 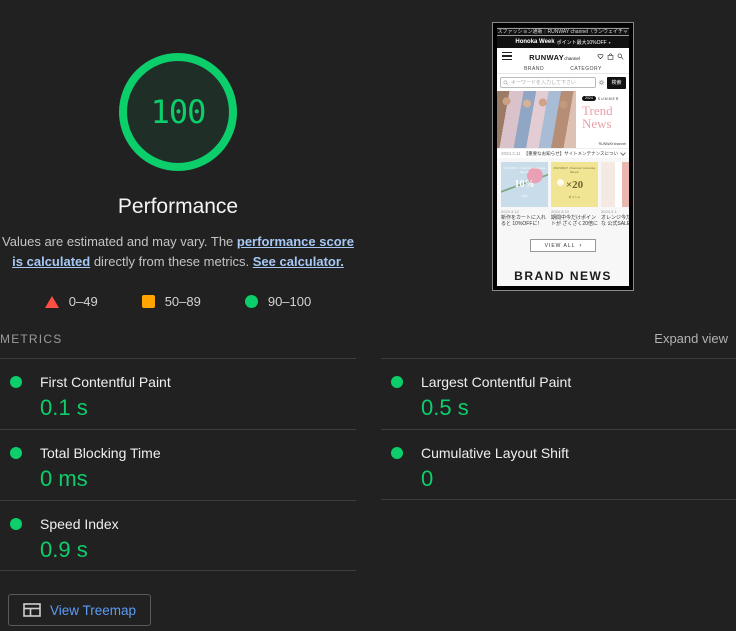 What do you see at coordinates (563, 69) in the screenshot?
I see `thumb-nav: BRAND CATEGORY` at bounding box center [563, 69].